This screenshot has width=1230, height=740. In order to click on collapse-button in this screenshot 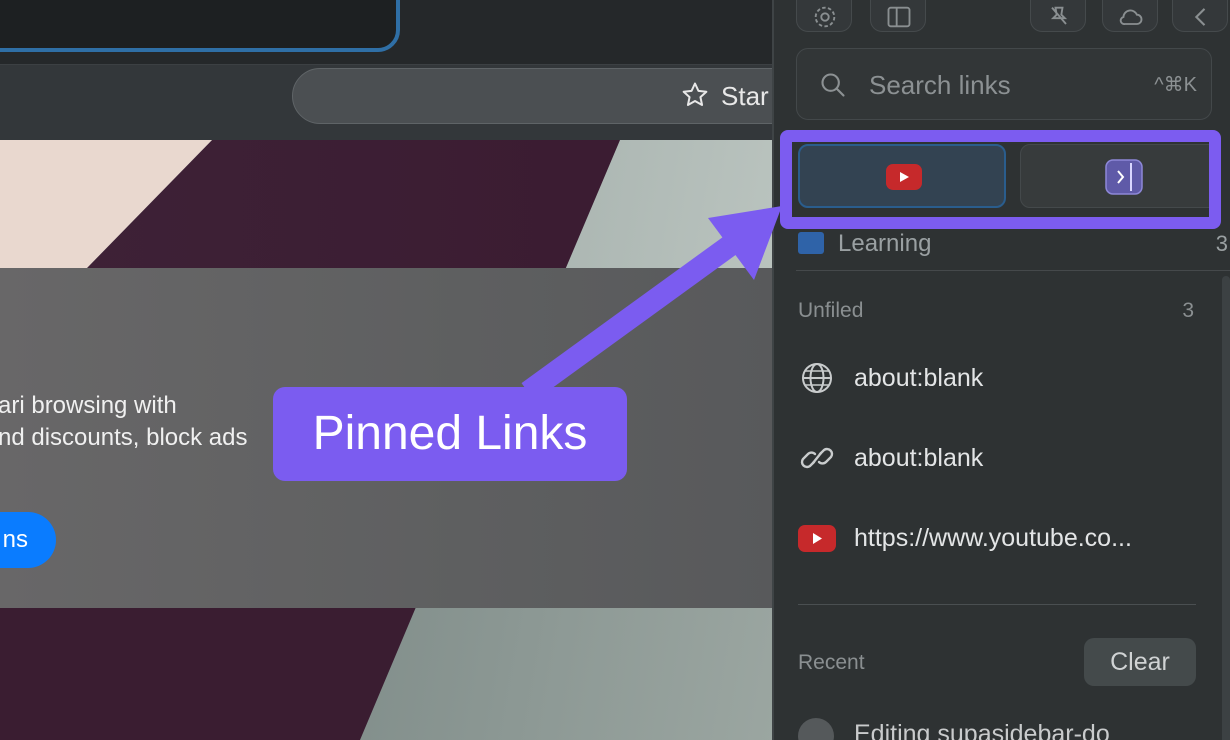, I will do `click(1200, 16)`.